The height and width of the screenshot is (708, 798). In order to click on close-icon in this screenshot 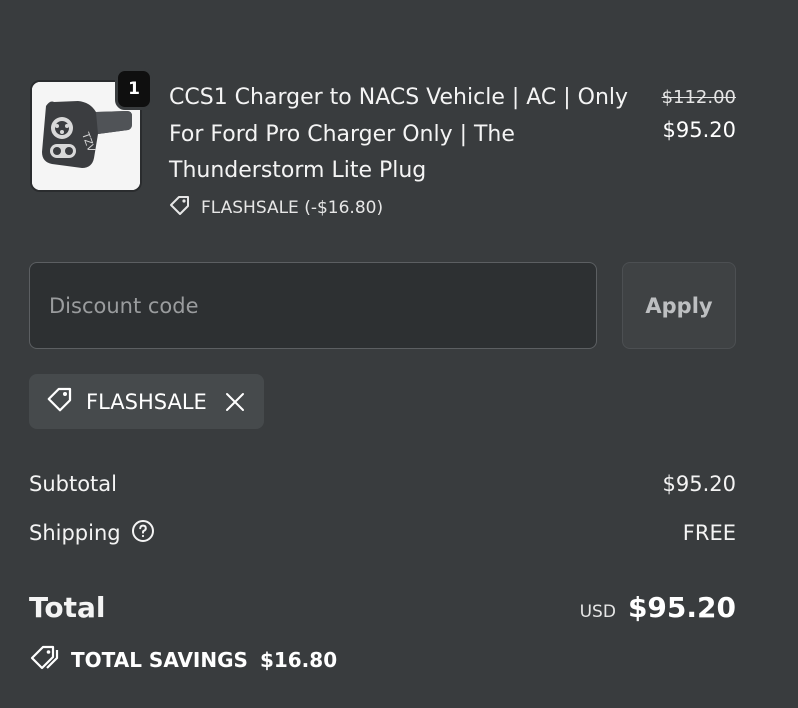, I will do `click(235, 402)`.